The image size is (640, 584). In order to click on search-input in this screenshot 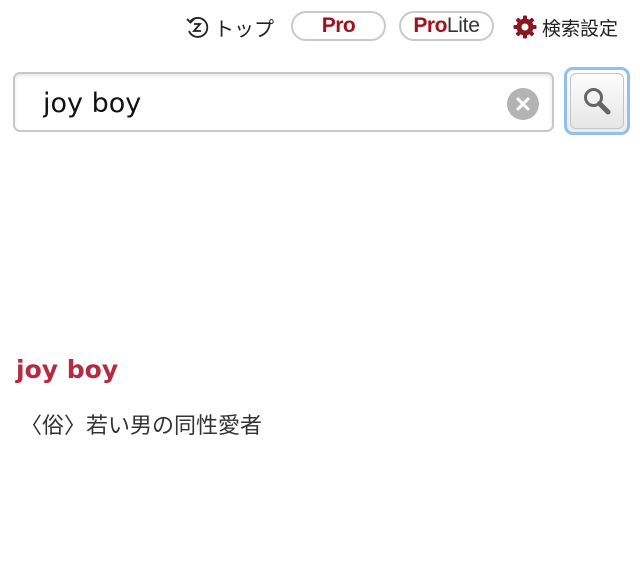, I will do `click(263, 103)`.